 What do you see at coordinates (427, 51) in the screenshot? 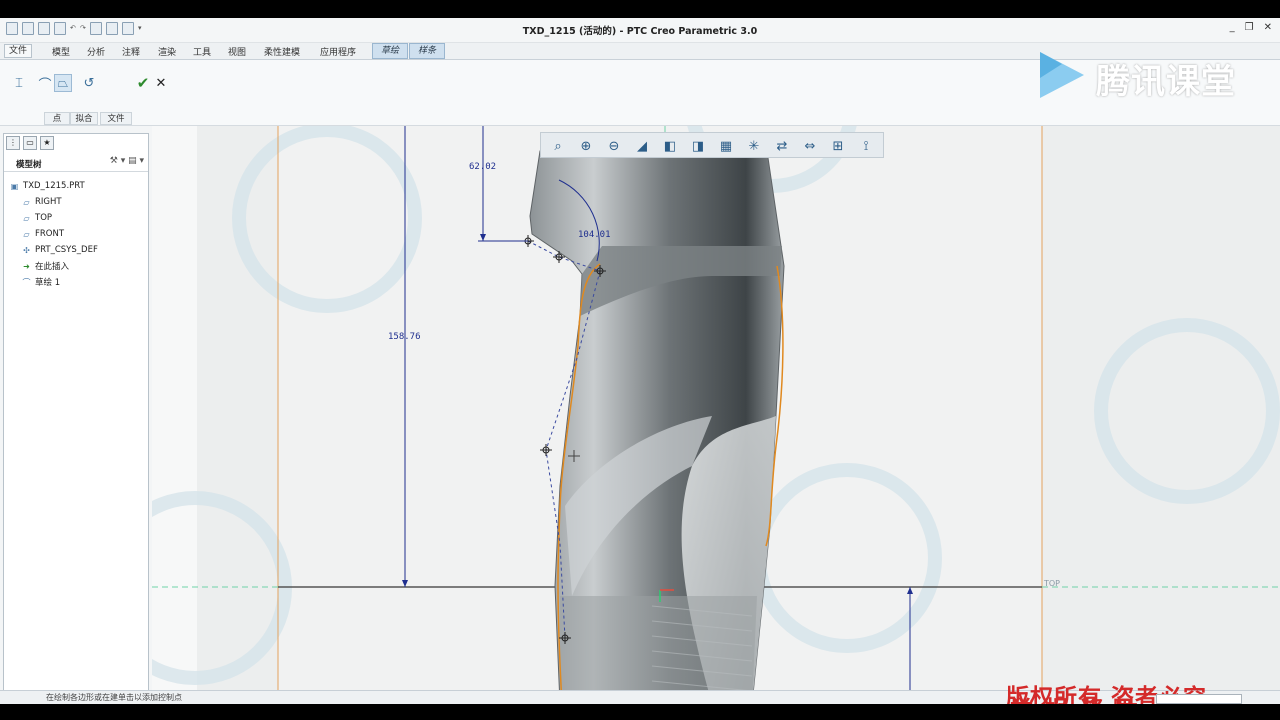
I see `tab-spline: 样条` at bounding box center [427, 51].